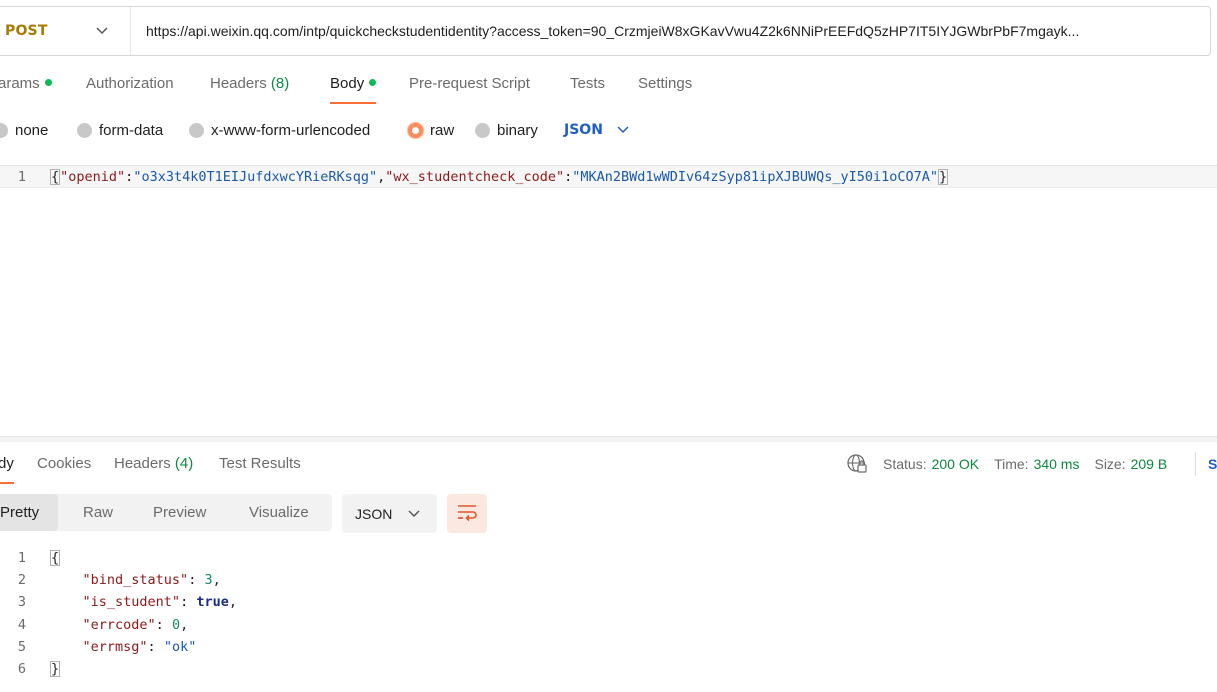  I want to click on tab-tests: Tests, so click(587, 87).